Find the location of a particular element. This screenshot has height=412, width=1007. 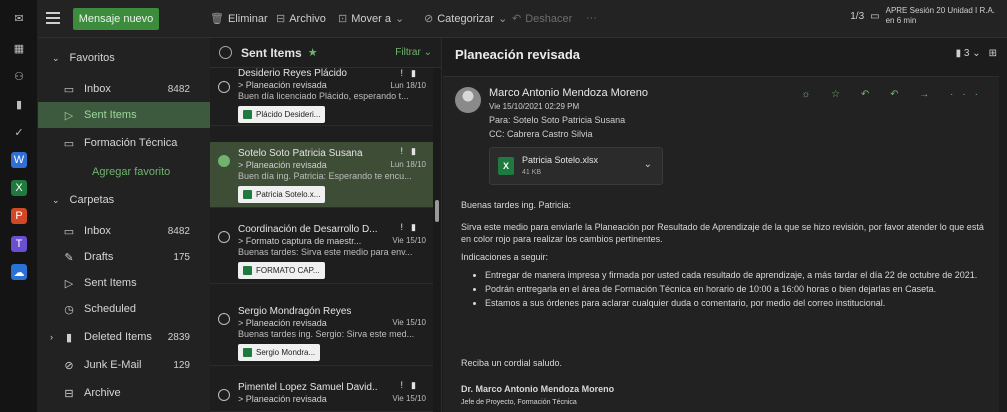

mail-icon: ✉ is located at coordinates (19, 18).